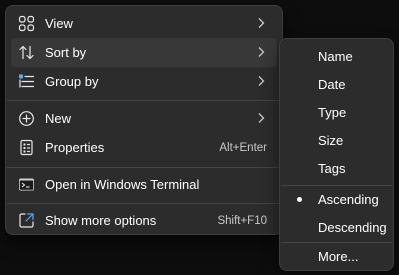  I want to click on menu-item-new: New, so click(144, 118).